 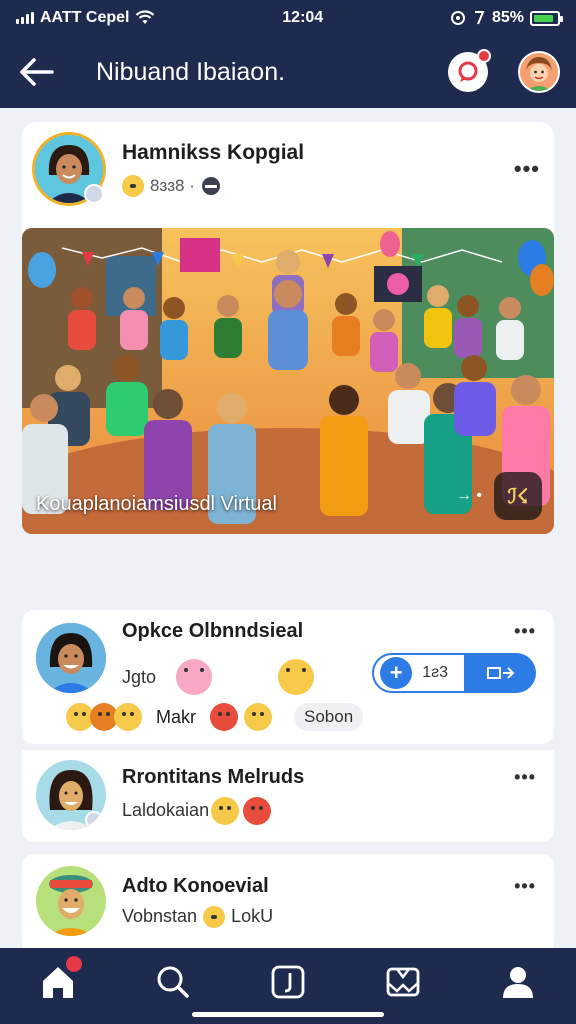 I want to click on comment-3-more-button: •••, so click(x=525, y=886).